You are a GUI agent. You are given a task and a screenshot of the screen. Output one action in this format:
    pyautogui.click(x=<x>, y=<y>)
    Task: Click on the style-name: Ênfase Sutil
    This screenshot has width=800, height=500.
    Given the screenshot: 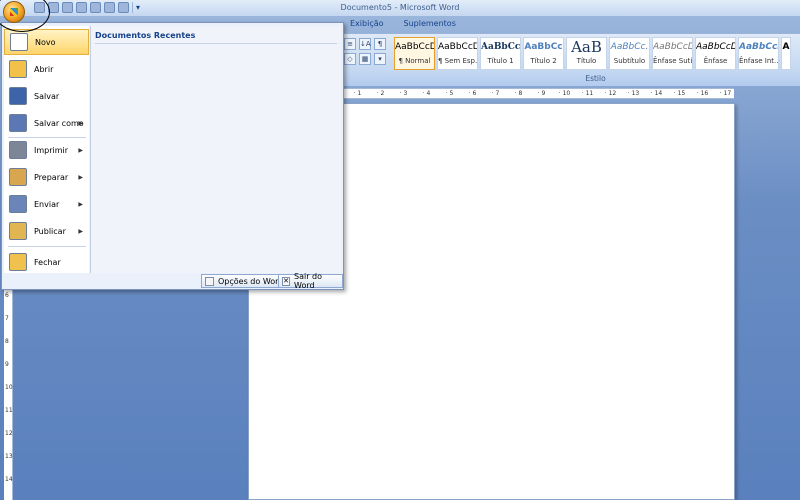 What is the action you would take?
    pyautogui.click(x=673, y=61)
    